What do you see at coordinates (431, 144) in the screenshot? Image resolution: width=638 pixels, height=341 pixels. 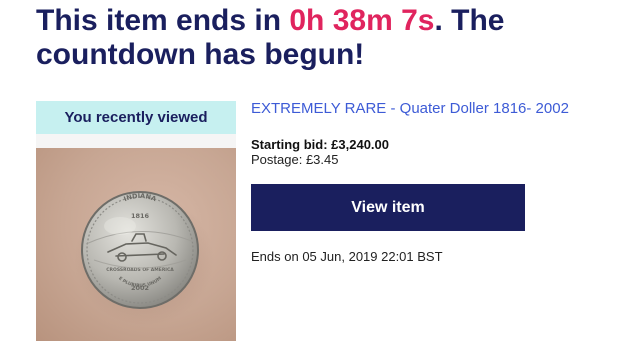 I see `starting-bid: Starting bid: £3,240.00` at bounding box center [431, 144].